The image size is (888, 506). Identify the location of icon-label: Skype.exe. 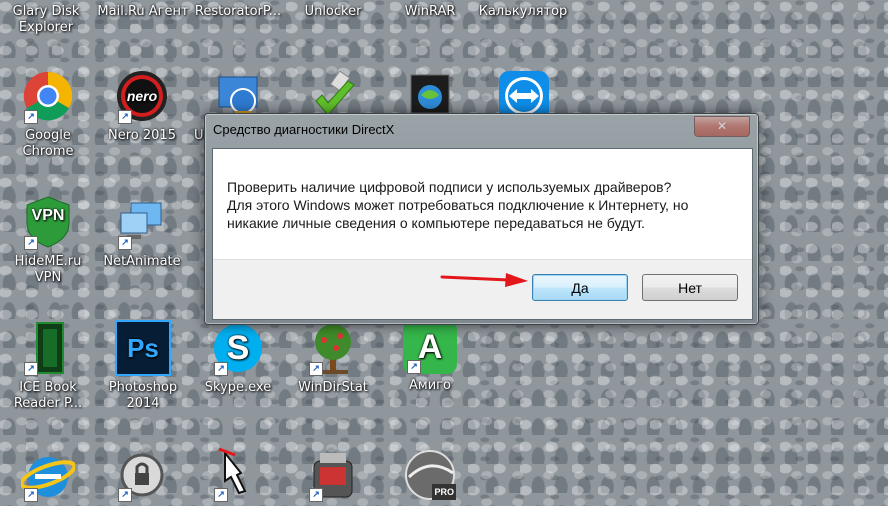
(238, 387).